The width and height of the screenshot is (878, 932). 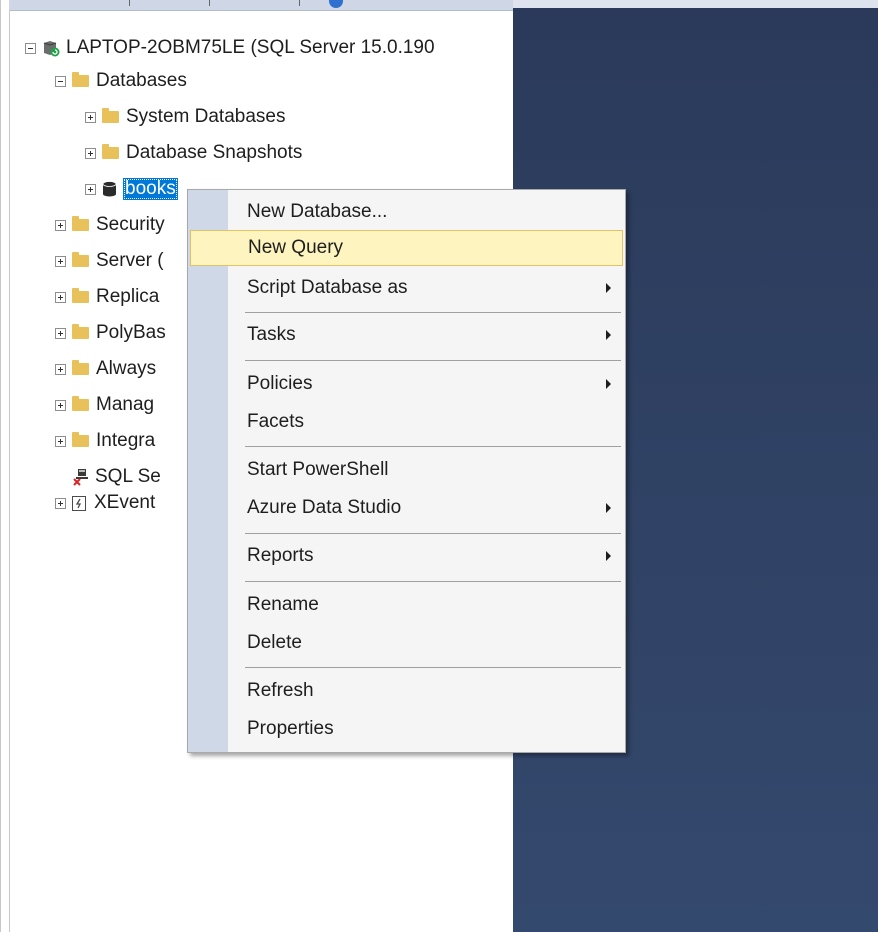 I want to click on databases-label: Databases, so click(x=141, y=80).